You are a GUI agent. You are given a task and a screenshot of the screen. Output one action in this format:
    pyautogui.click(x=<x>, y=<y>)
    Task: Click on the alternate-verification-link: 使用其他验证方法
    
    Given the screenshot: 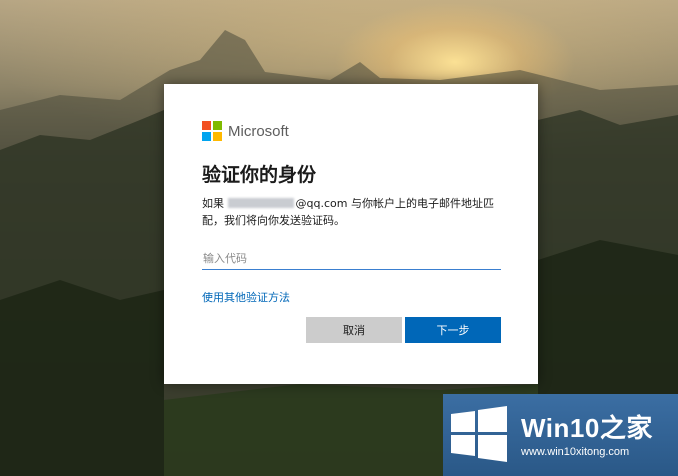 What is the action you would take?
    pyautogui.click(x=246, y=297)
    